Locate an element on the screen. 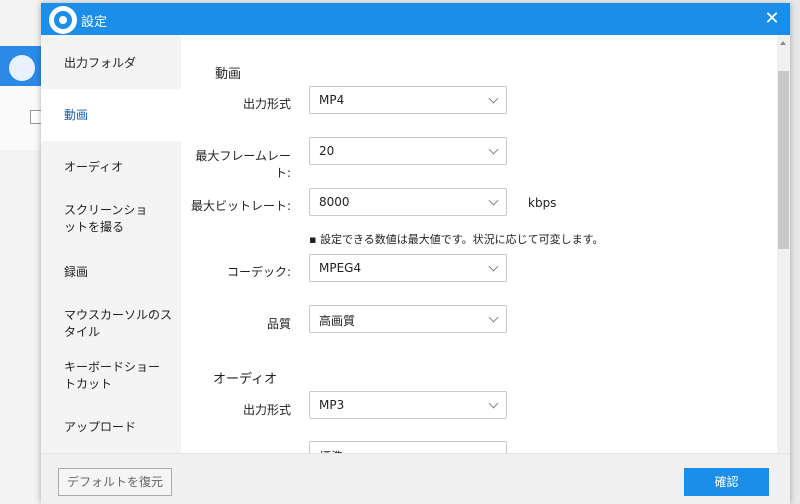  bitrate-unit: kbps is located at coordinates (542, 203).